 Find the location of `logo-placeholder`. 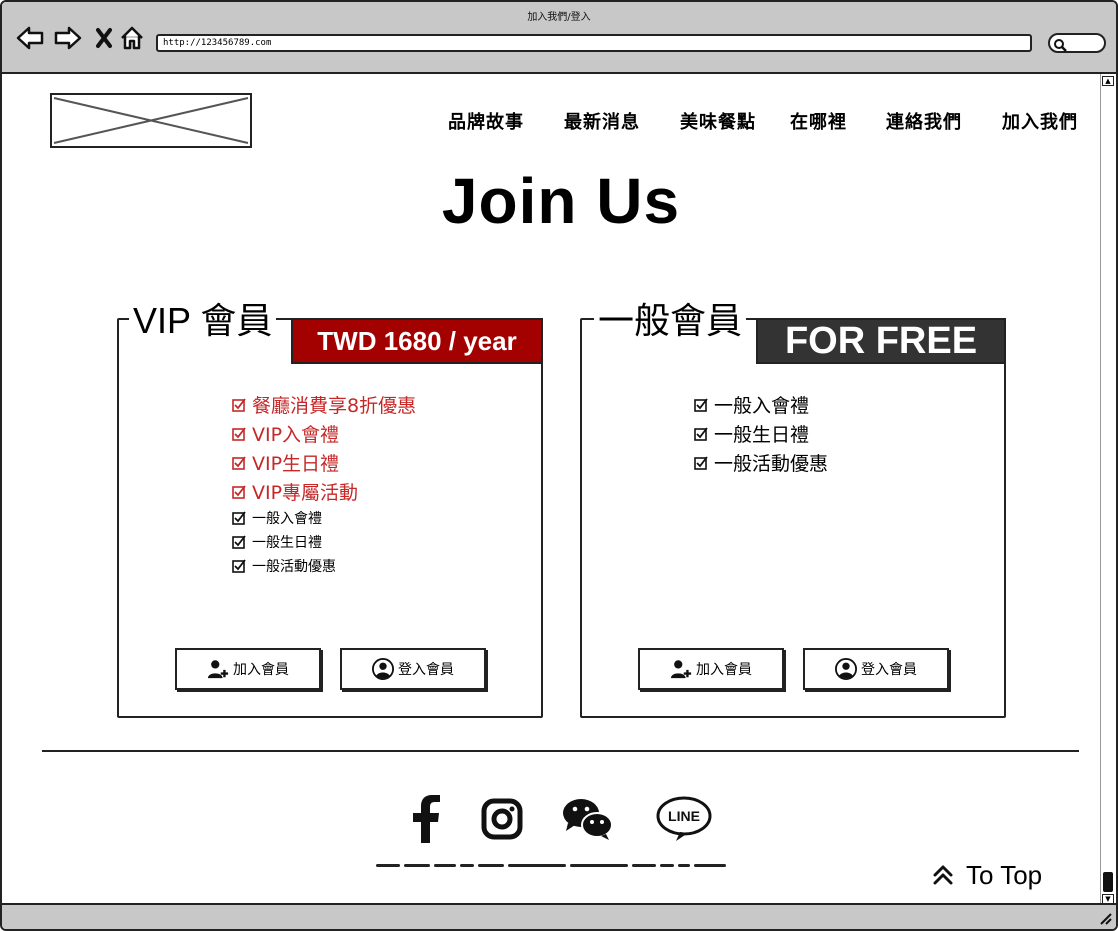

logo-placeholder is located at coordinates (151, 120).